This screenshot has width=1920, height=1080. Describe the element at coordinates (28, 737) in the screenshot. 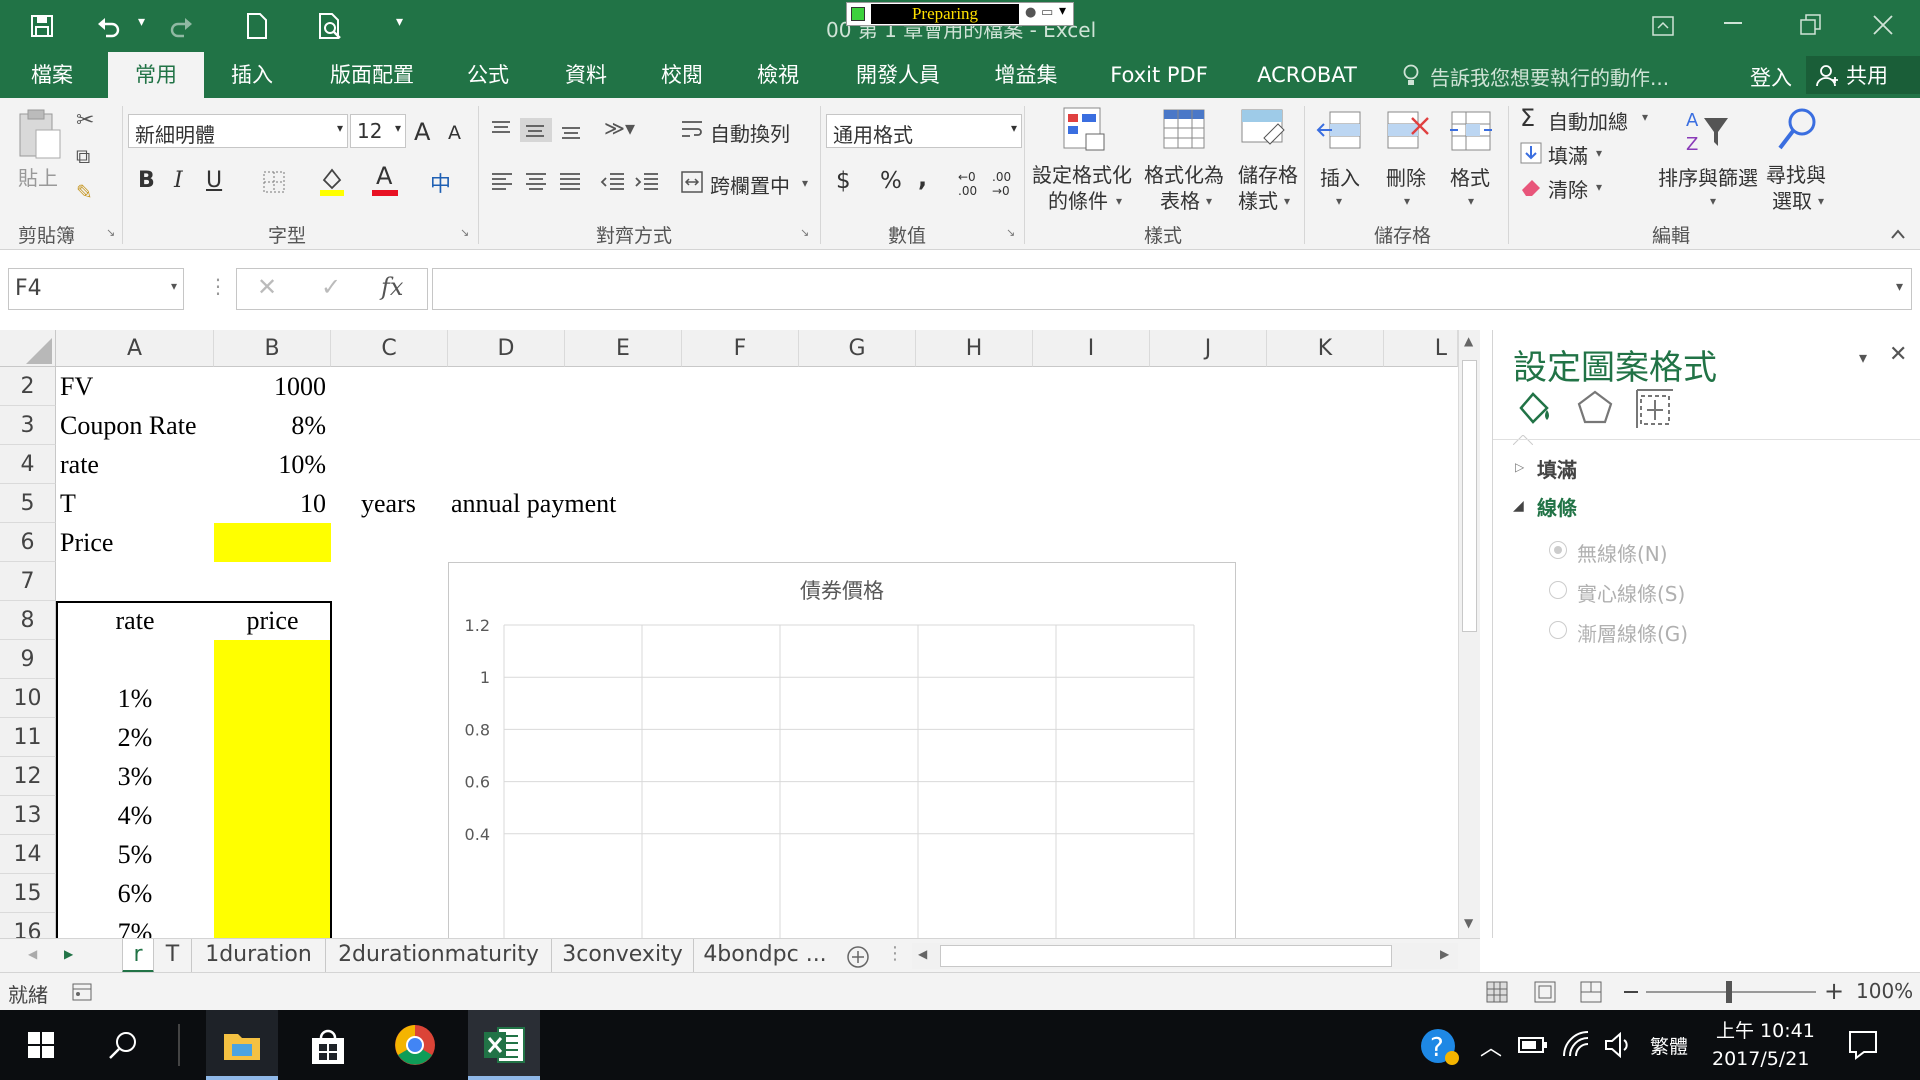

I see `row-header: 11` at that location.